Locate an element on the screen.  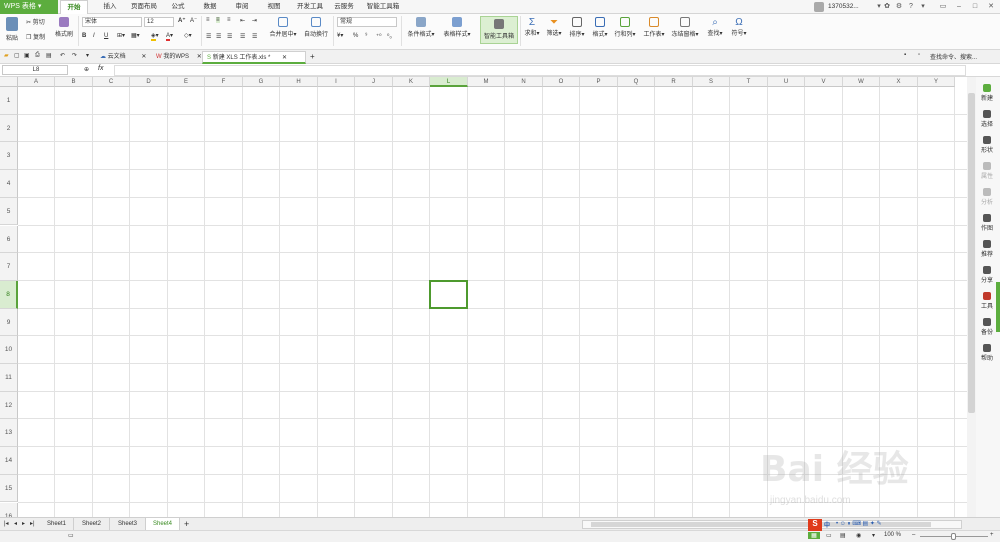
zoom-formula-icon: ⊕ is located at coordinates (86, 69).